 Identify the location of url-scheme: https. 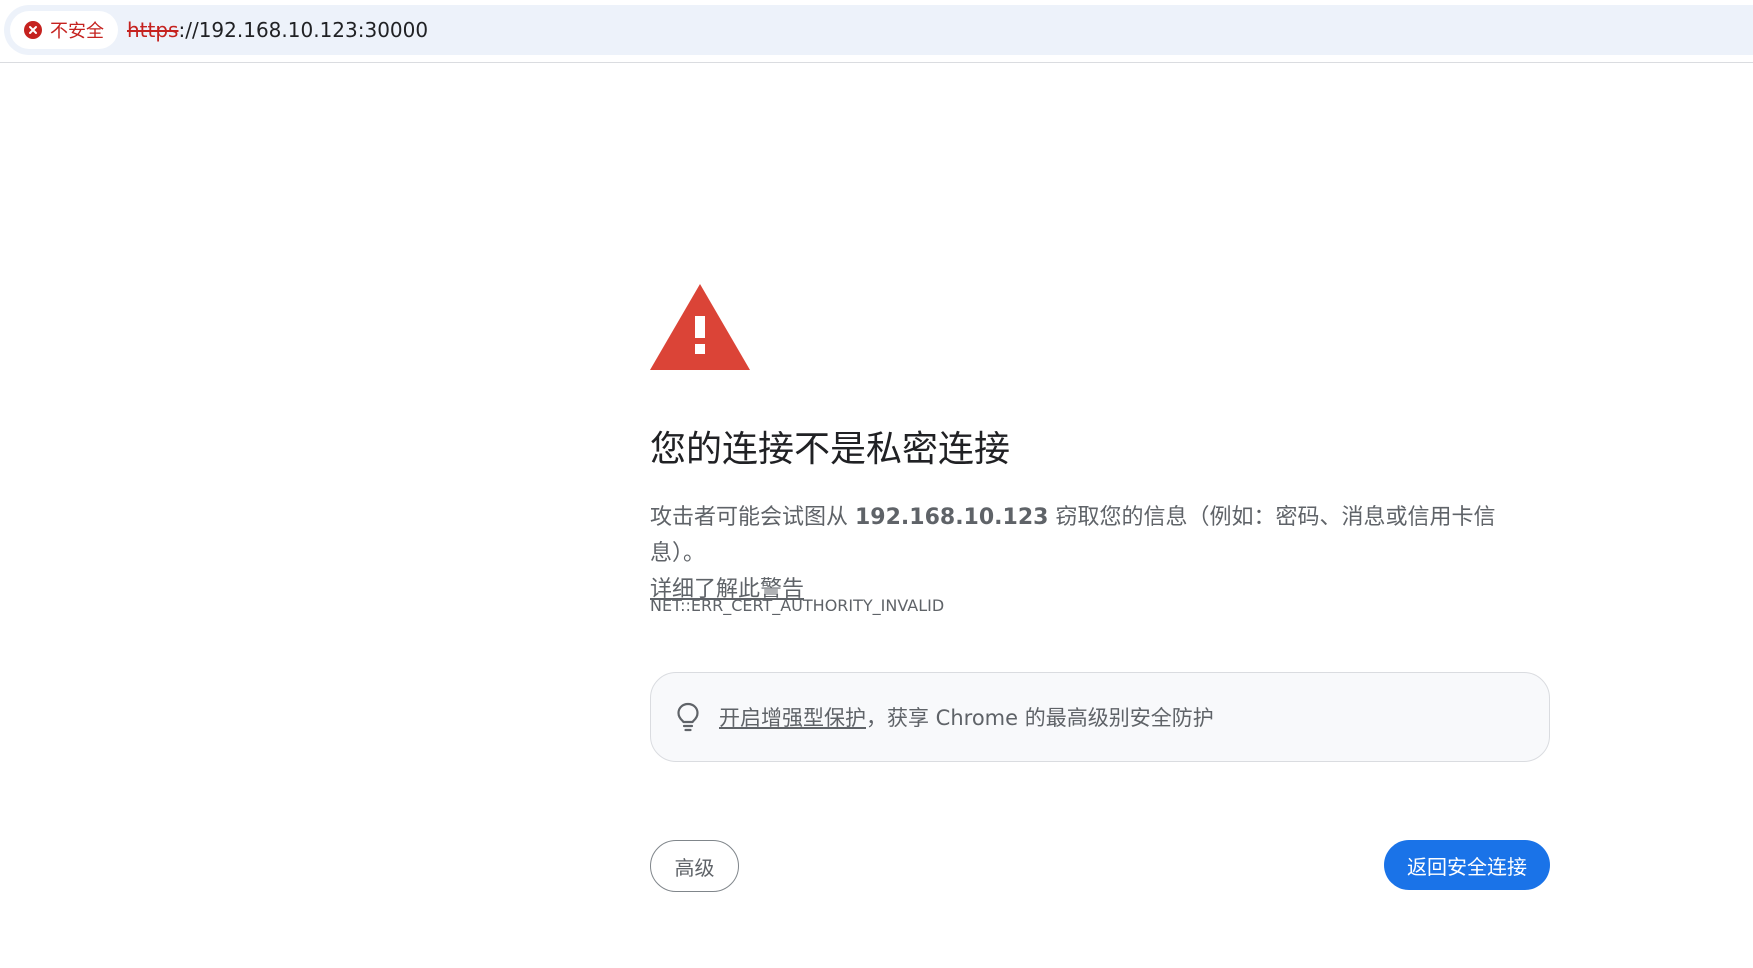
(153, 30).